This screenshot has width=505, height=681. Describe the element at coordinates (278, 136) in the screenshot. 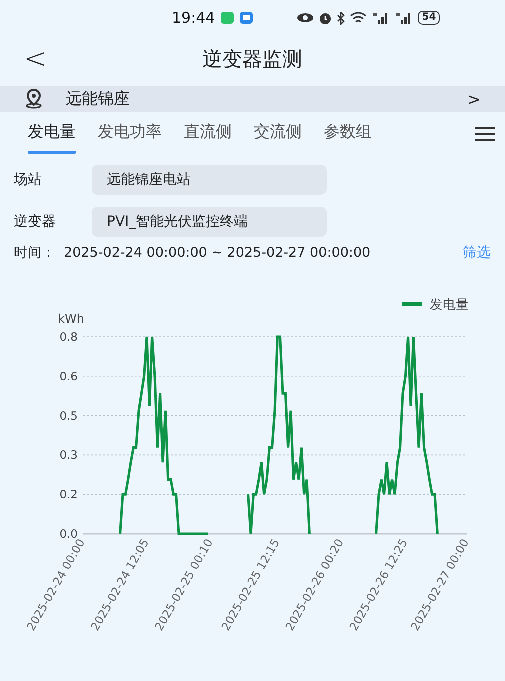

I see `tab: 交流侧` at that location.